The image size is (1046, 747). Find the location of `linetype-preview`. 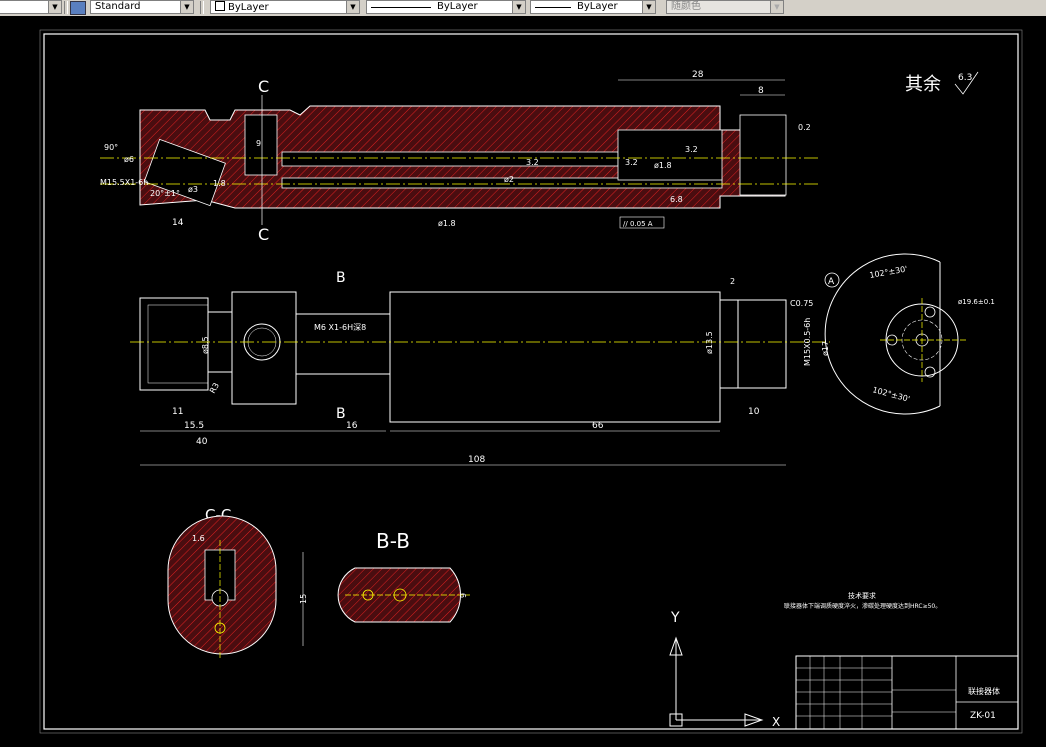

linetype-preview is located at coordinates (401, 7).